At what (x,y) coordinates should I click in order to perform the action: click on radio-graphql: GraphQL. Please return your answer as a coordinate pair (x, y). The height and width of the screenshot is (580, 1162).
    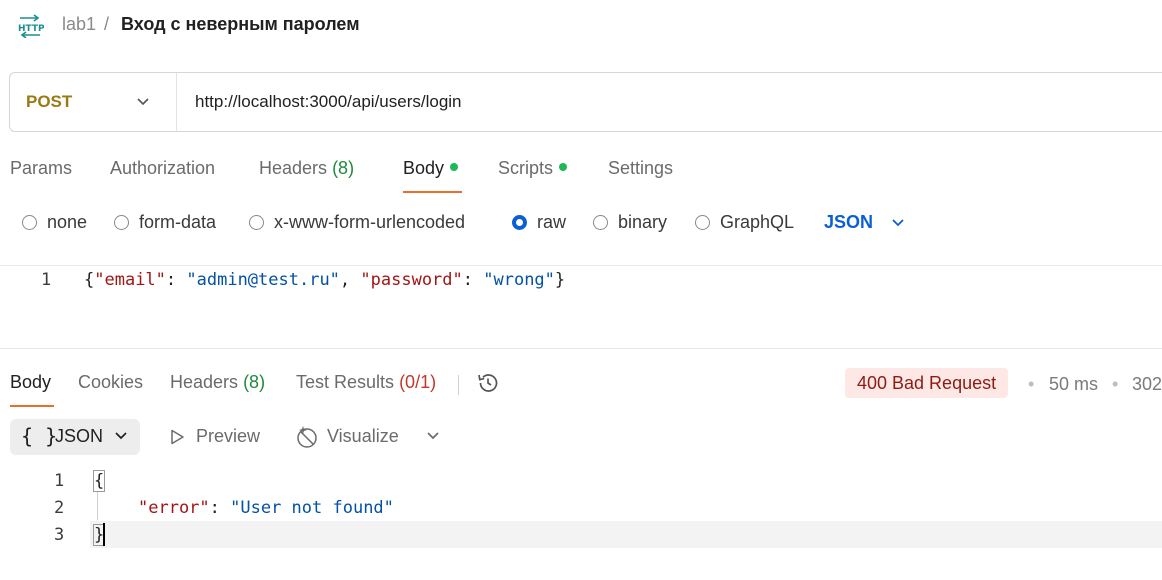
    Looking at the image, I should click on (744, 222).